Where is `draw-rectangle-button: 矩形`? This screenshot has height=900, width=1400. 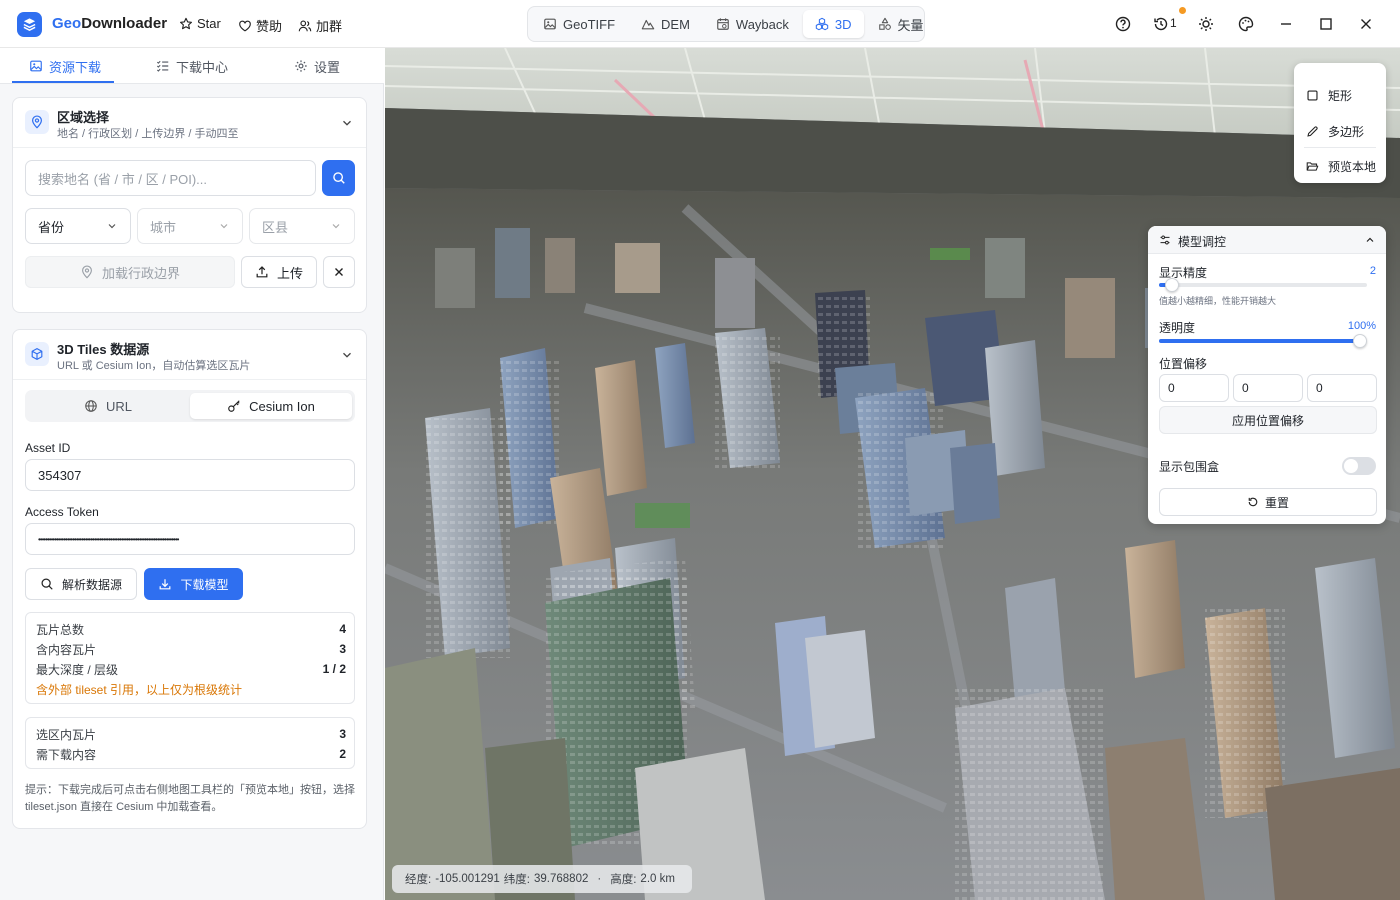 draw-rectangle-button: 矩形 is located at coordinates (1329, 95).